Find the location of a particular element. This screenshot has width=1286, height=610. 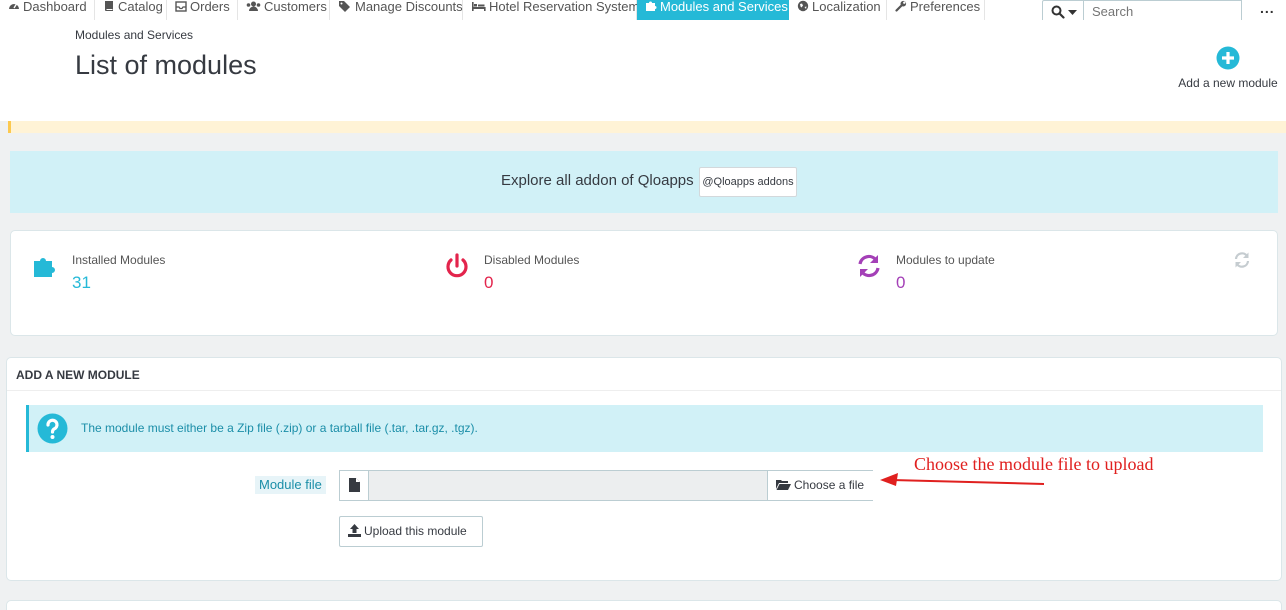

installed-modules-label: Installed Modules is located at coordinates (119, 260).